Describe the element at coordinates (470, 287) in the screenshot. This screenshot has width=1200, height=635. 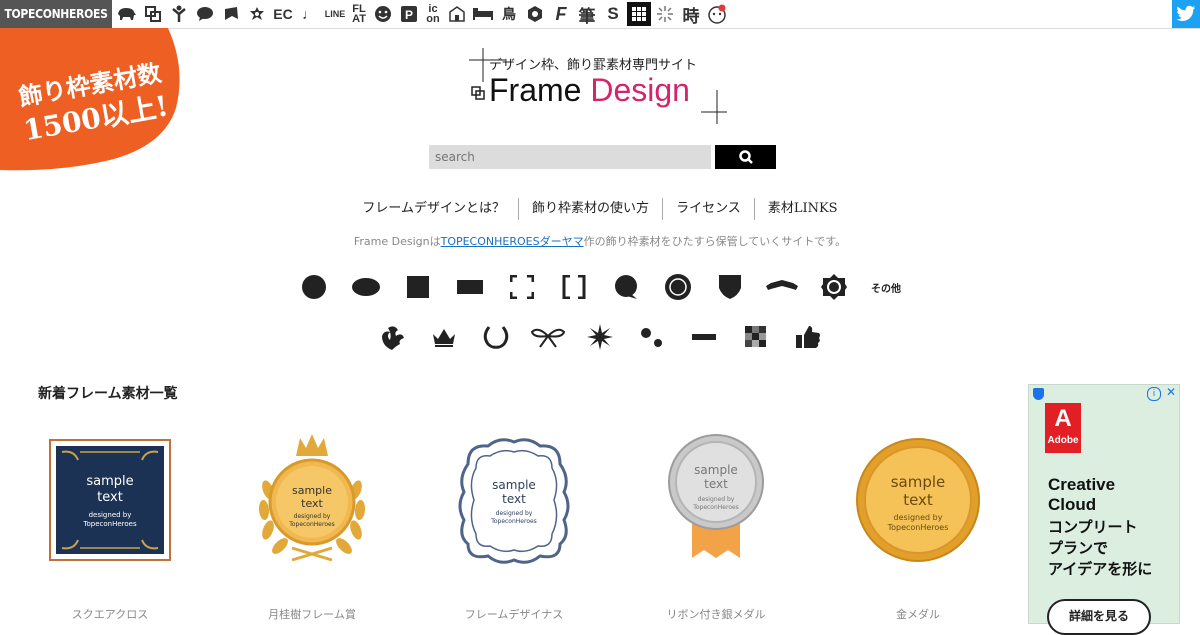
I see `rectangle-icon` at that location.